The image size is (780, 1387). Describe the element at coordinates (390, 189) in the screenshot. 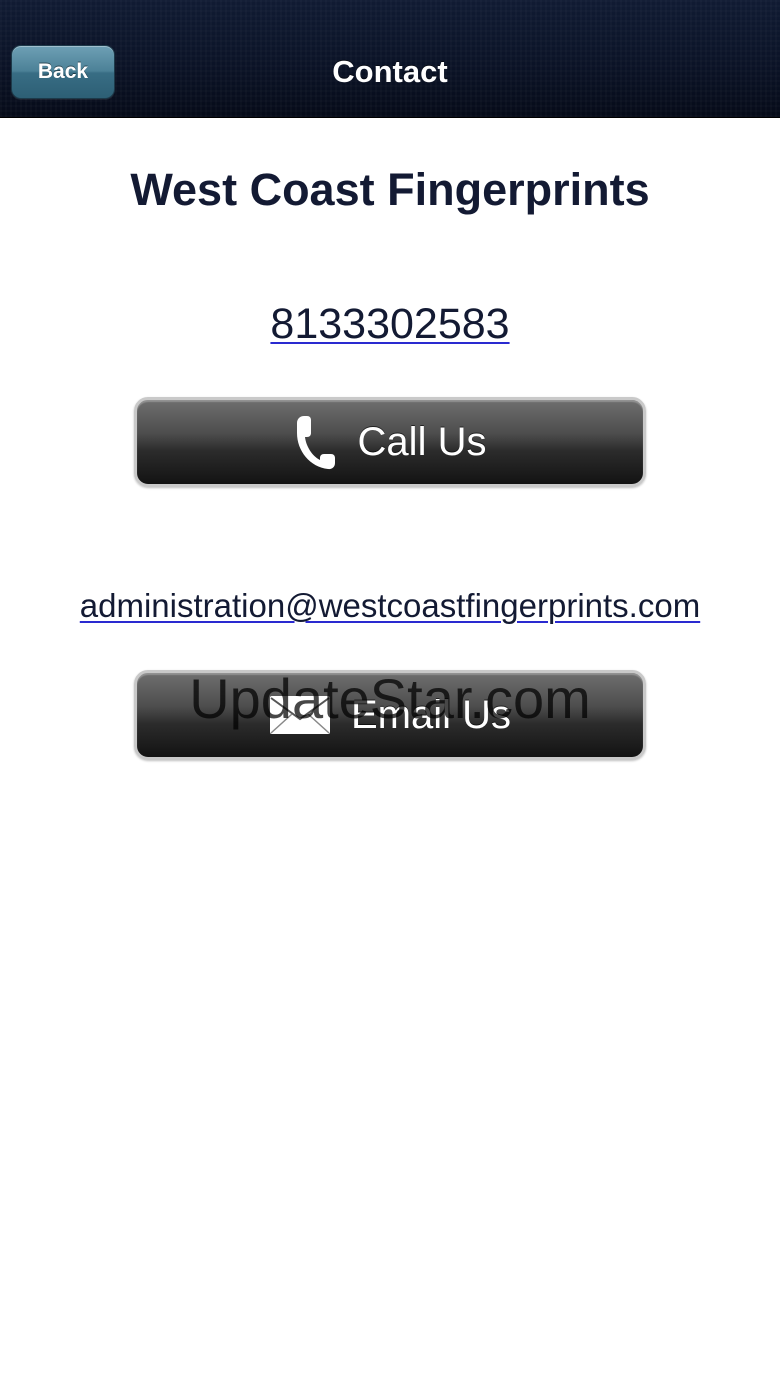

I see `business-name: West Coast Fingerprints` at that location.